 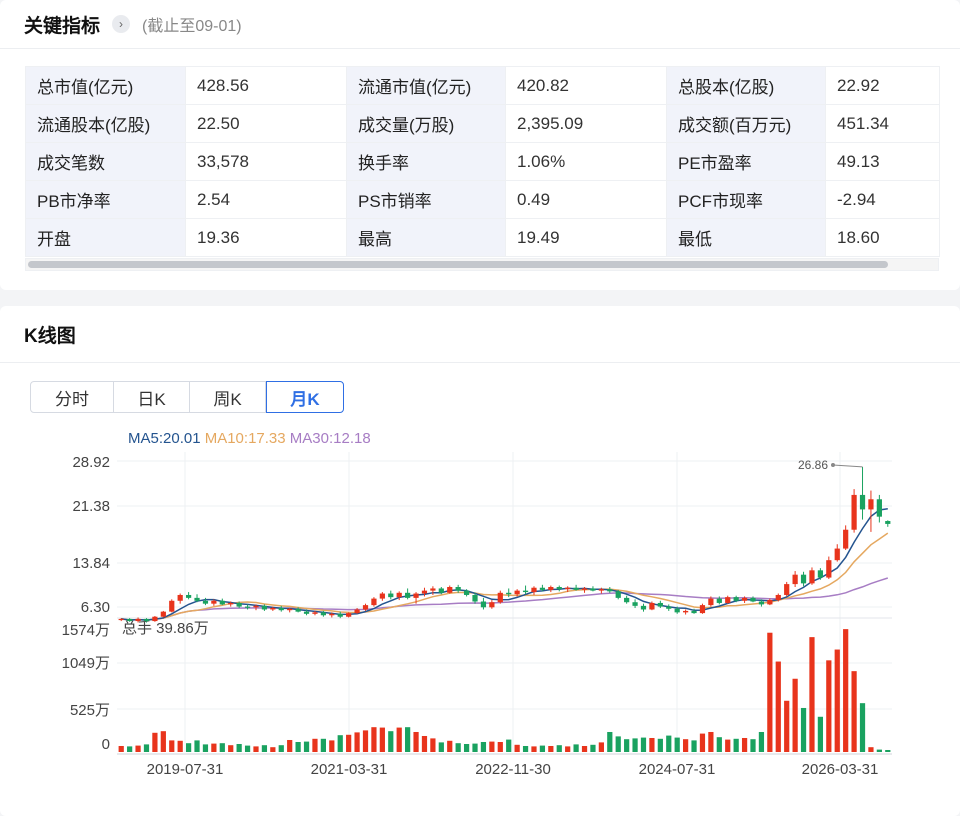 What do you see at coordinates (882, 85) in the screenshot?
I see `indicator-value: 22.92` at bounding box center [882, 85].